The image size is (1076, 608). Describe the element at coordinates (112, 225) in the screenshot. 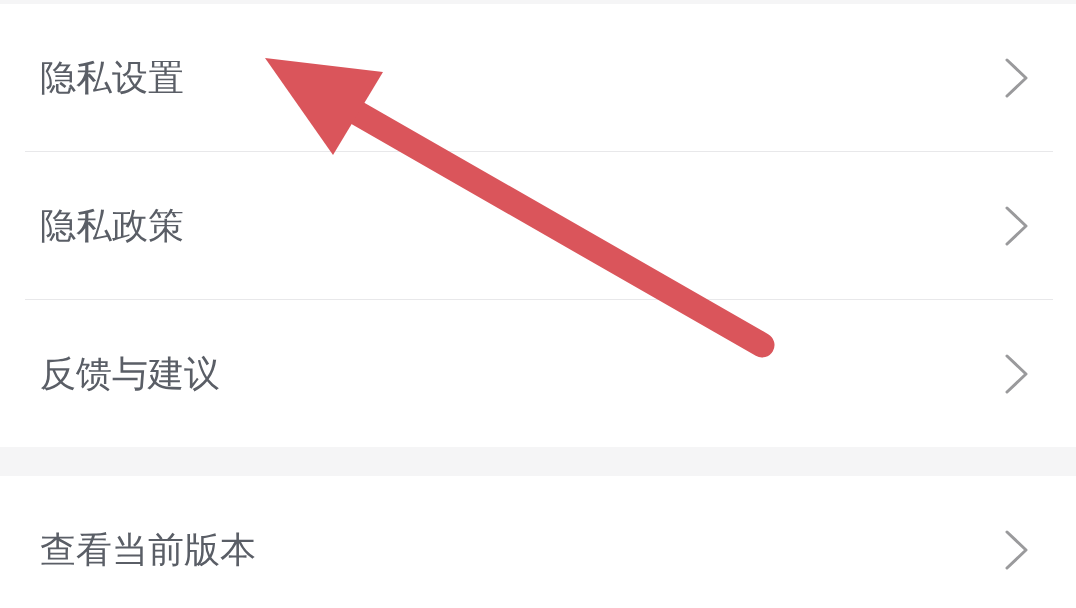

I see `settings-item-label: 隐私政策` at that location.